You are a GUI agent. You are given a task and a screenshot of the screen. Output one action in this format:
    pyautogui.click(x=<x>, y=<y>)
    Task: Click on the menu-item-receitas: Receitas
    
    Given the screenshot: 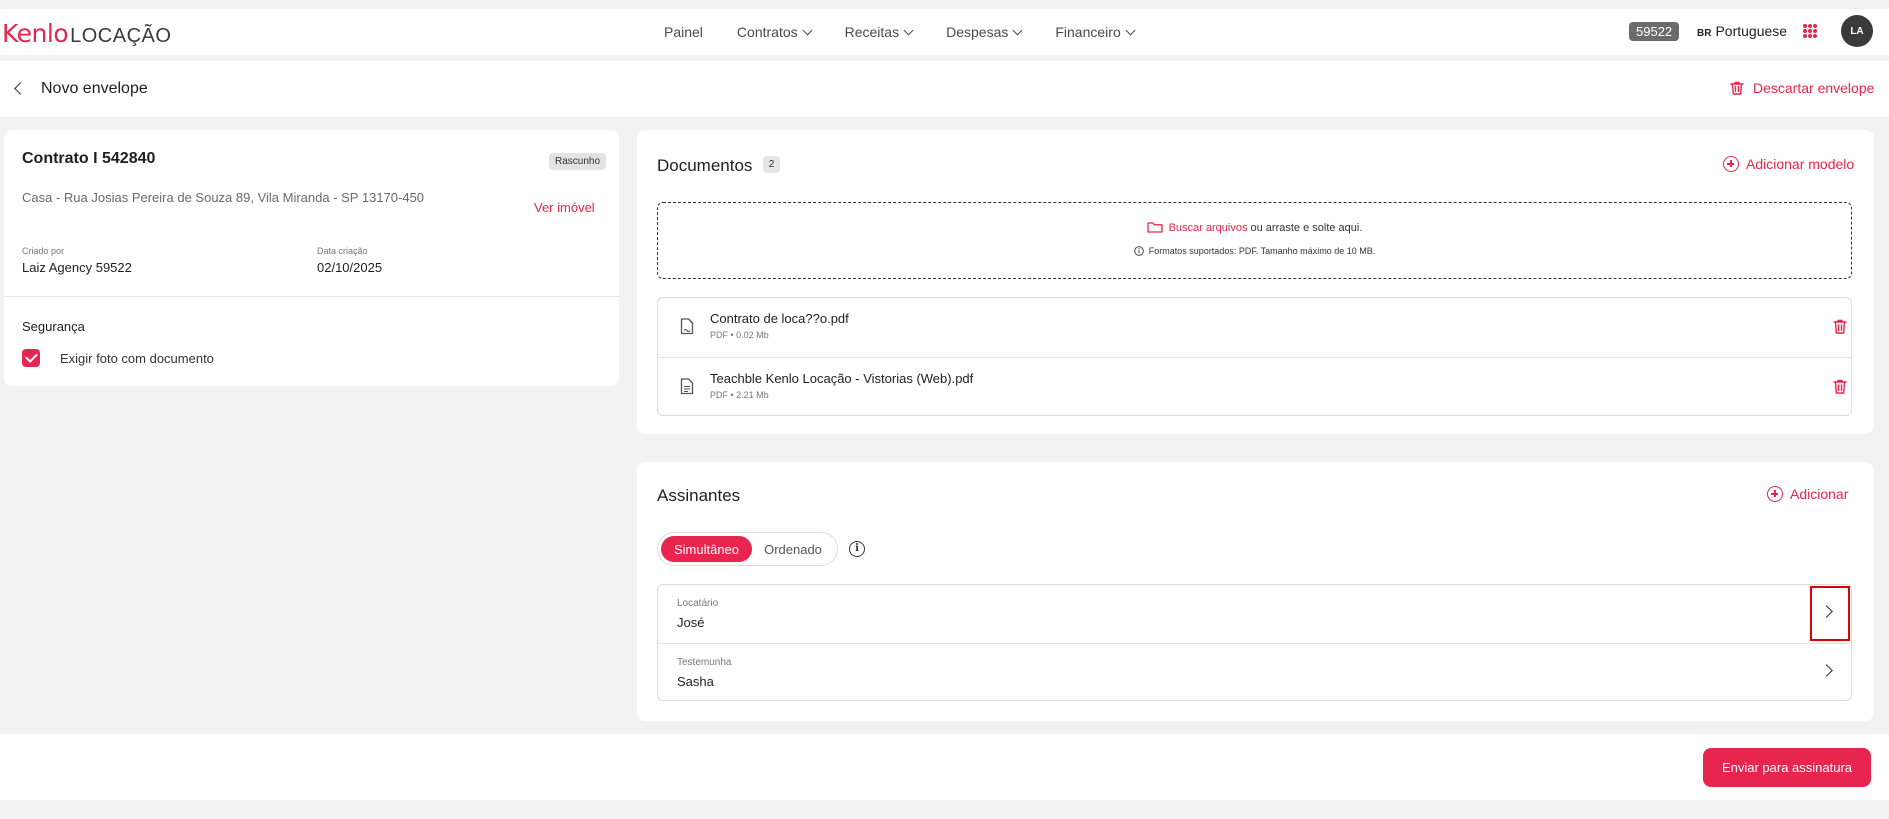 What is the action you would take?
    pyautogui.click(x=879, y=32)
    